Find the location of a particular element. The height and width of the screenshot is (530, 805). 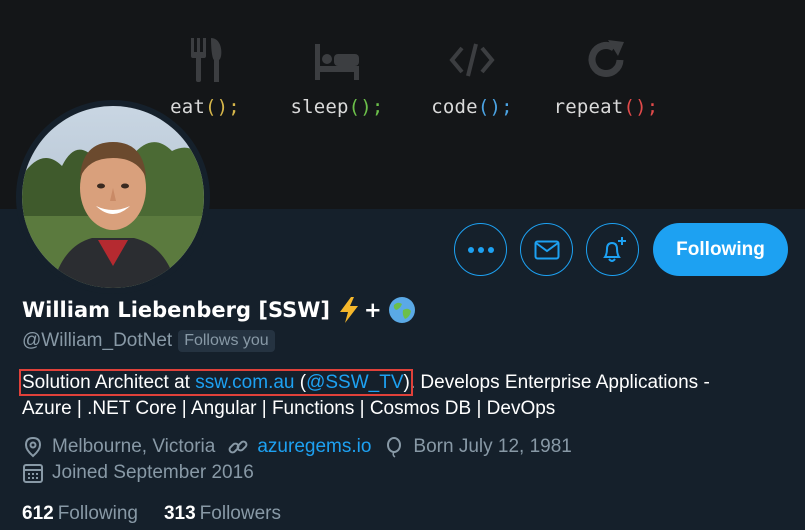

display-name: William Liebenberg [SSW] is located at coordinates (176, 310).